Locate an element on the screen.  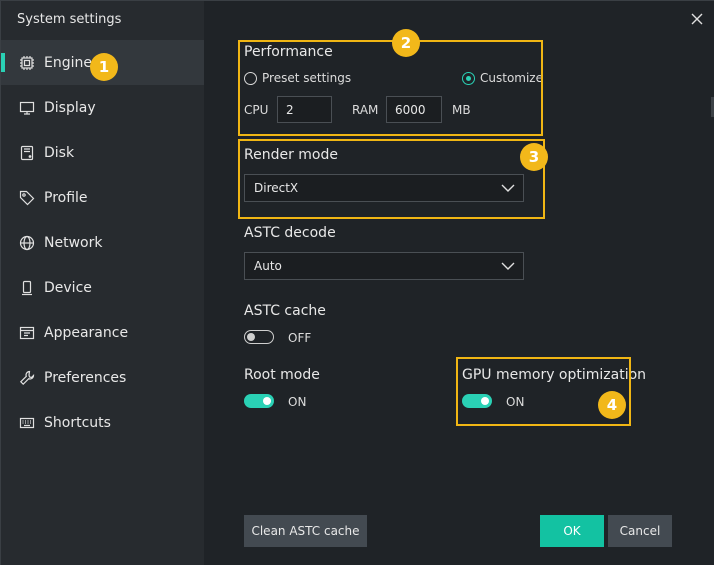
sidebar-item-shortcuts: Shortcuts is located at coordinates (102, 422).